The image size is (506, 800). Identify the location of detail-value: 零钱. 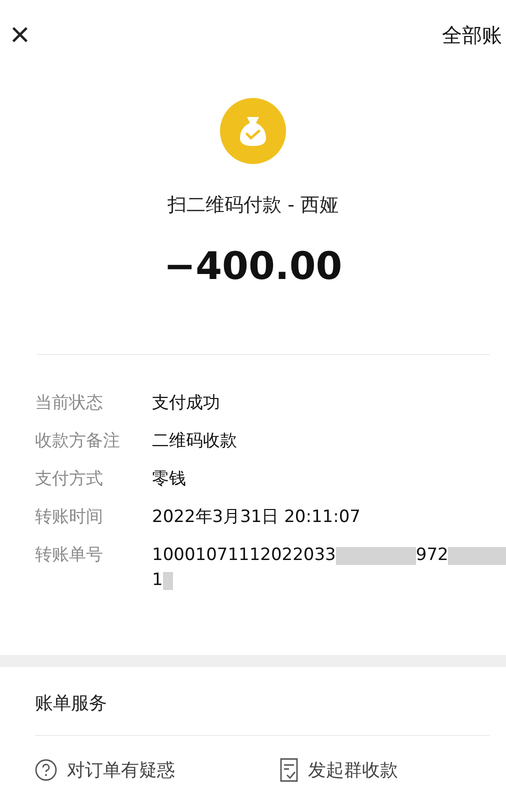
(169, 479).